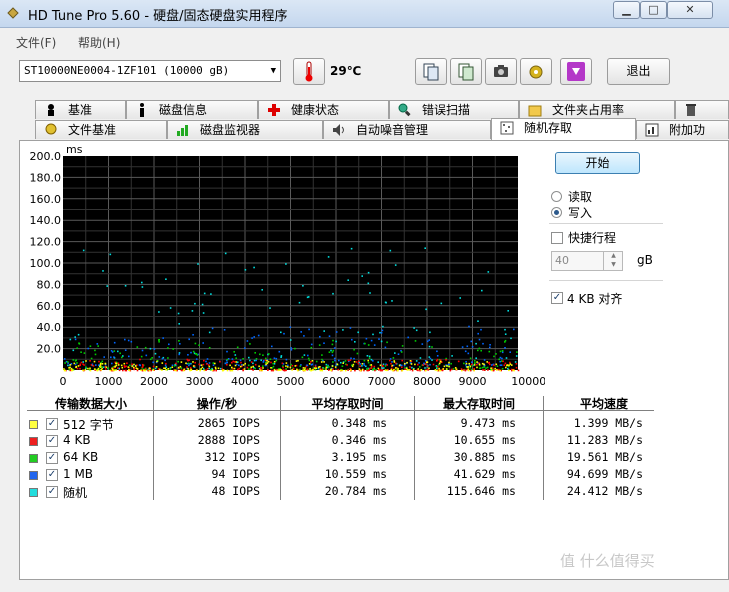  I want to click on menu-file: 文件(F), so click(36, 42).